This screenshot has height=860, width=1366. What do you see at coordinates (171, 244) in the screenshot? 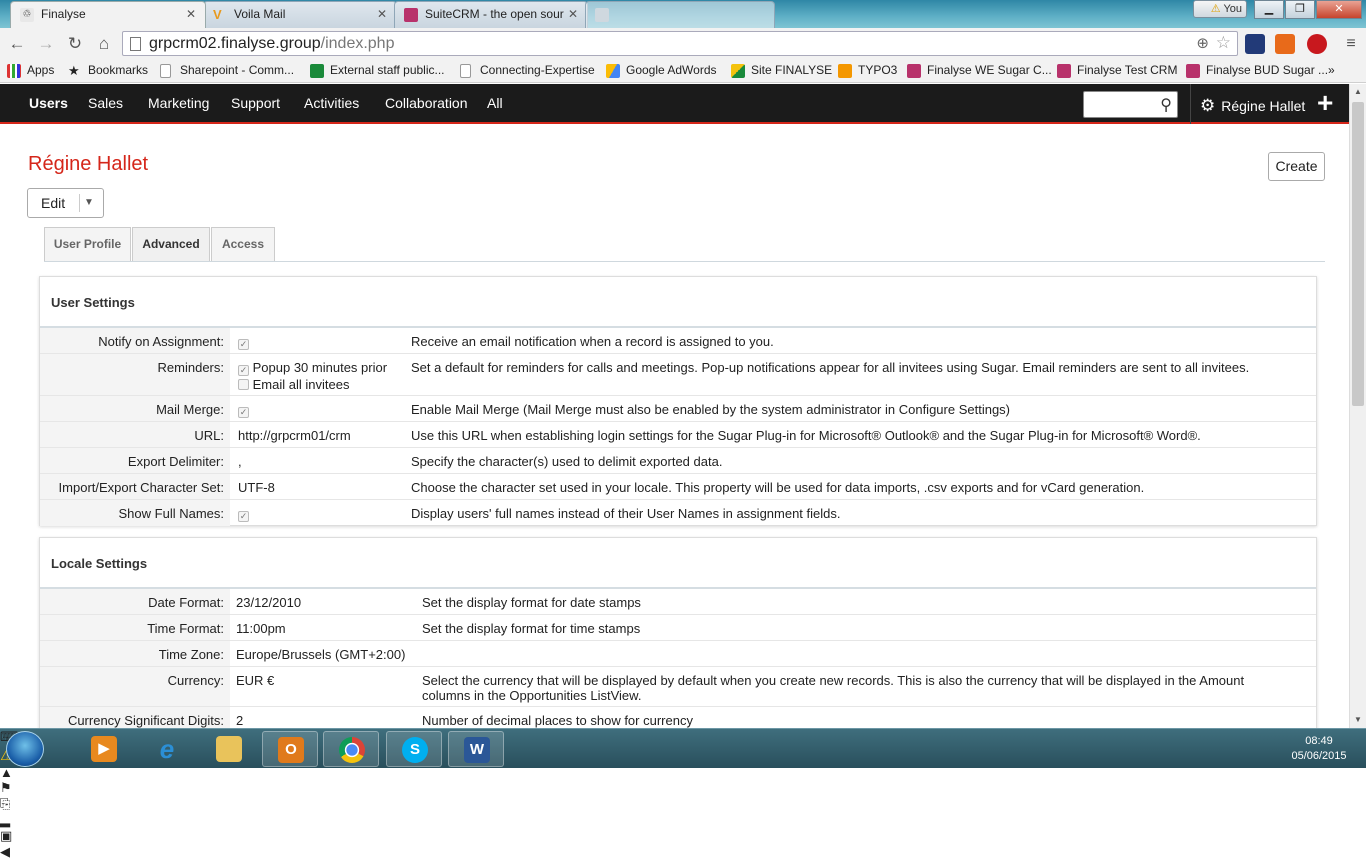
I see `tab-advanced: Advanced` at bounding box center [171, 244].